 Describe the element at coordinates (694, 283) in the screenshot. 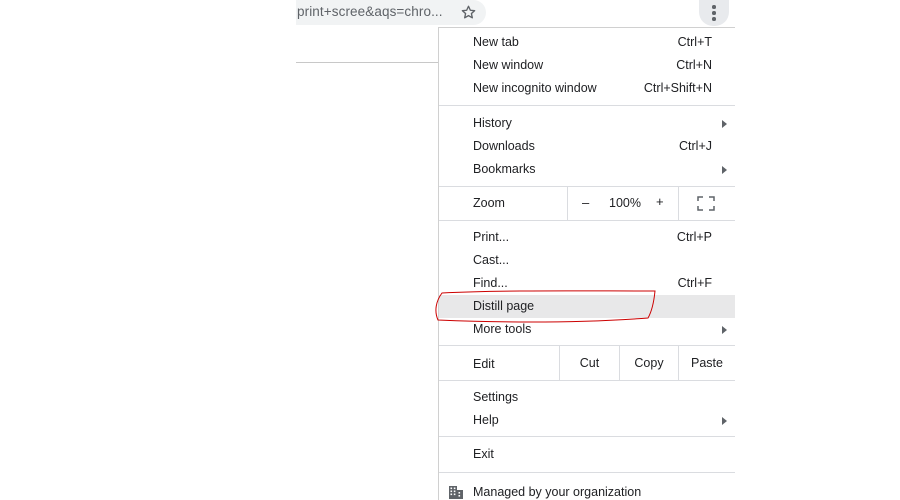

I see `shortcut-text: Ctrl+F` at that location.